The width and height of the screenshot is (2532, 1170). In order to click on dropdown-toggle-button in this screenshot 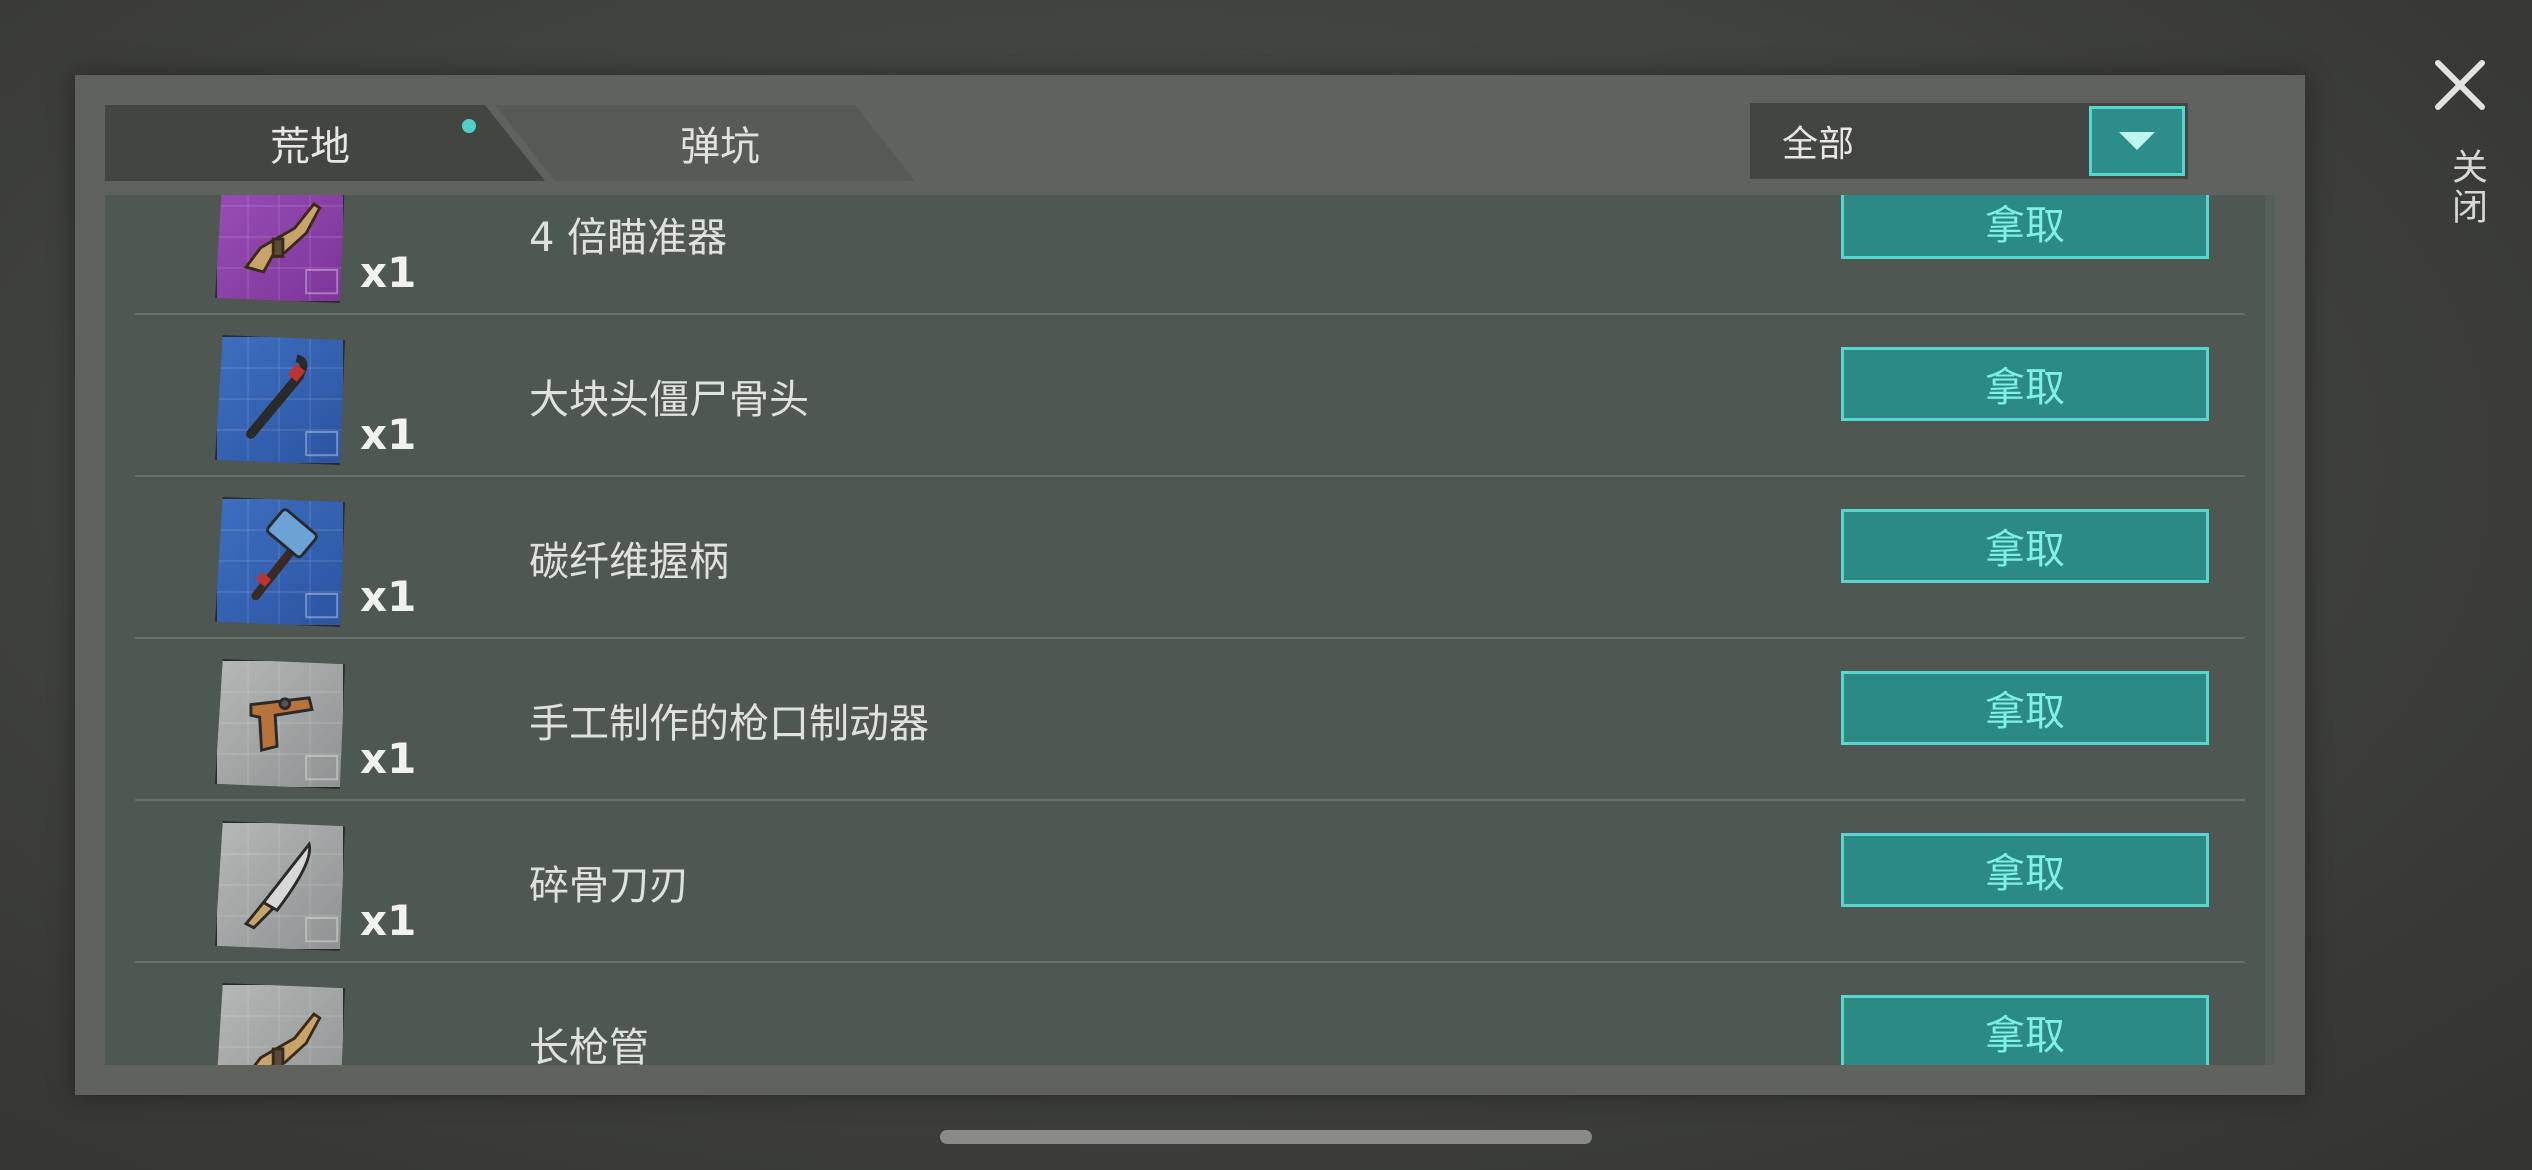, I will do `click(2137, 141)`.